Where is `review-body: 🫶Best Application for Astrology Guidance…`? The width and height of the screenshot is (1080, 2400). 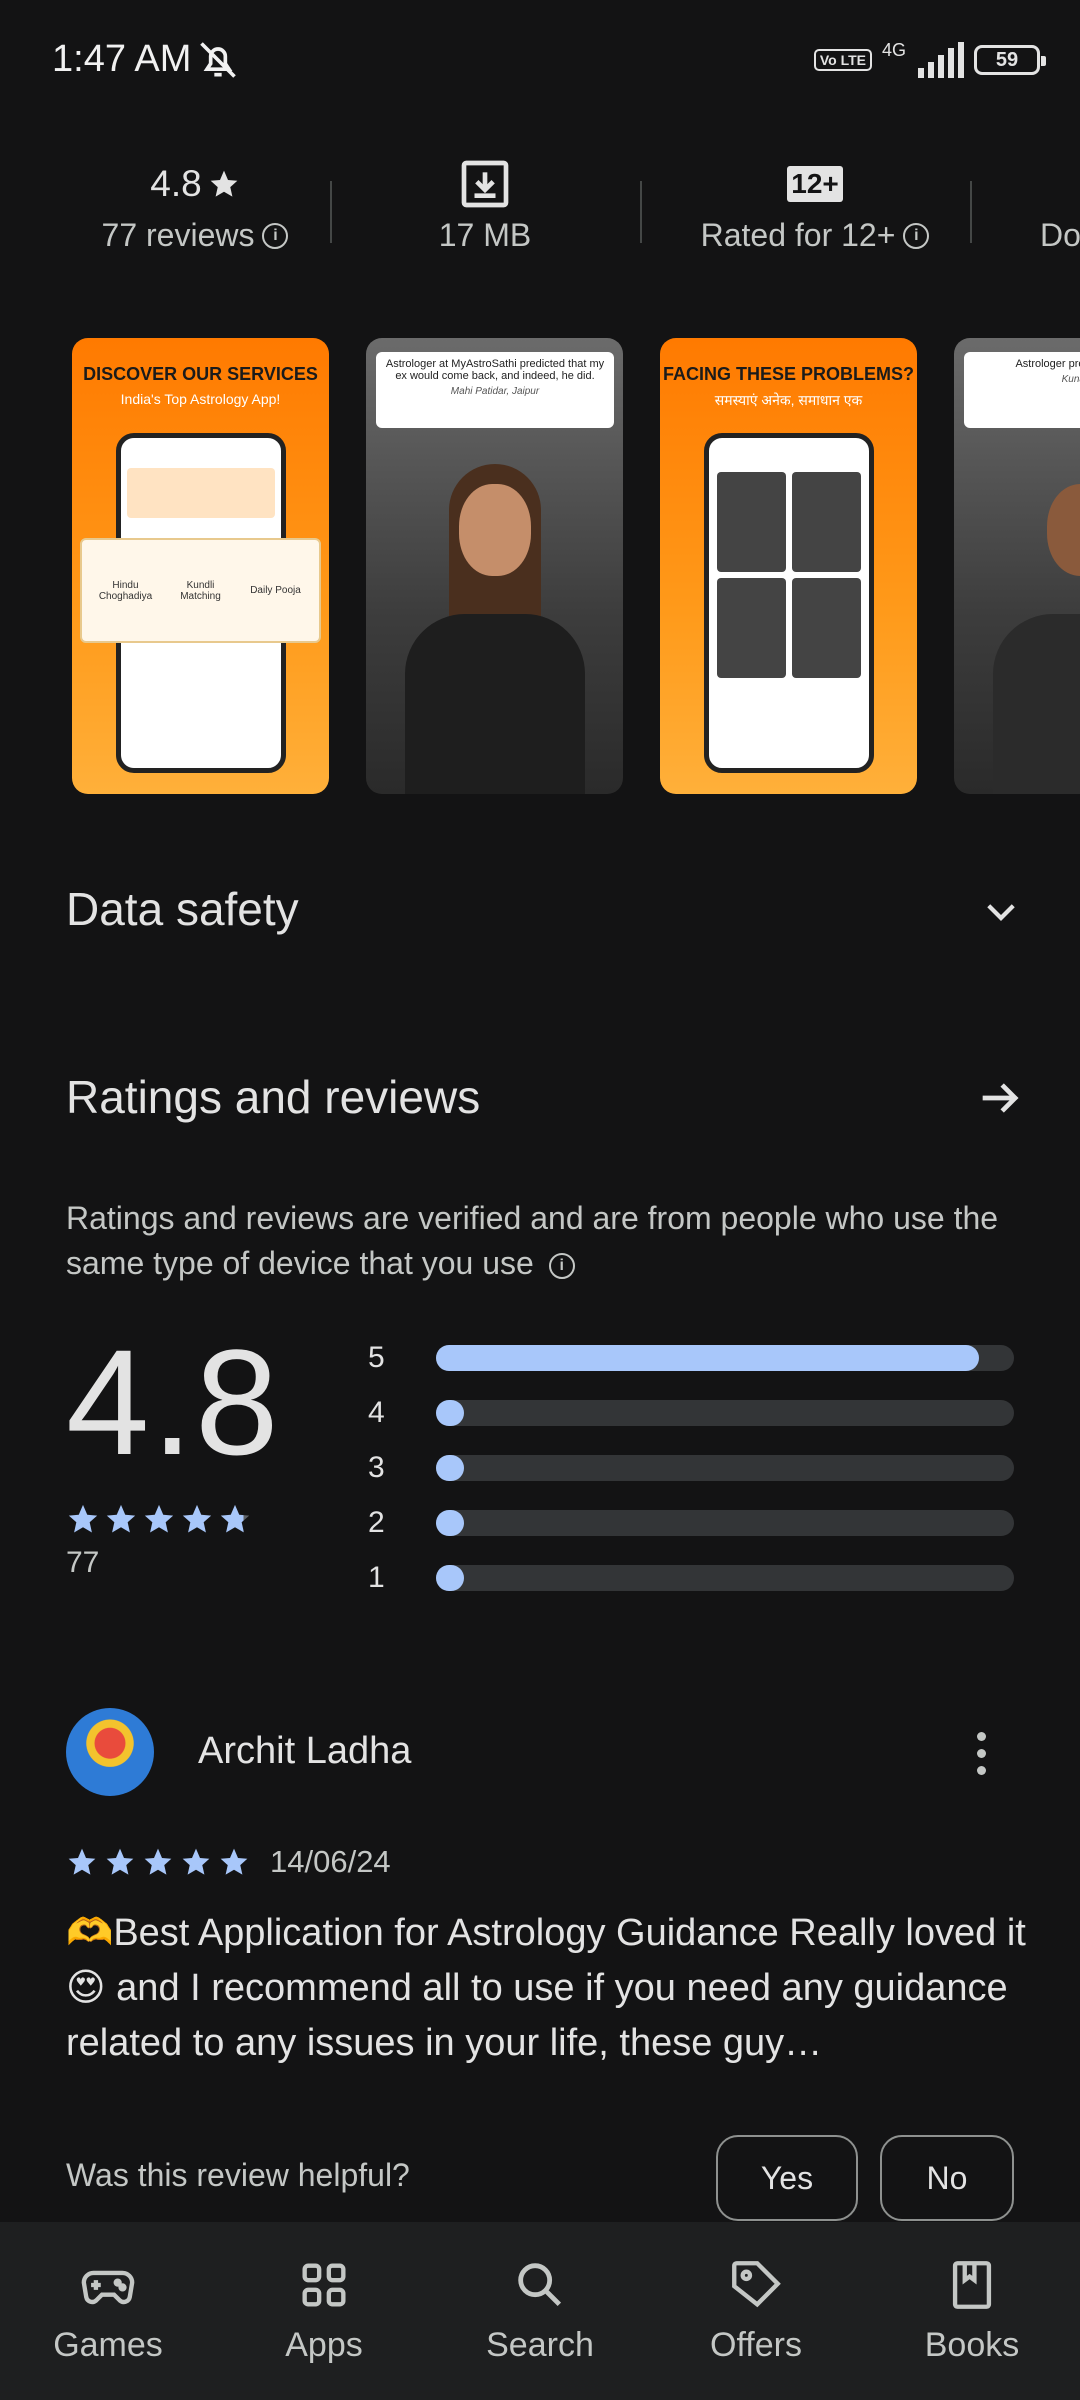
review-body: 🫶Best Application for Astrology Guidance… is located at coordinates (546, 1988).